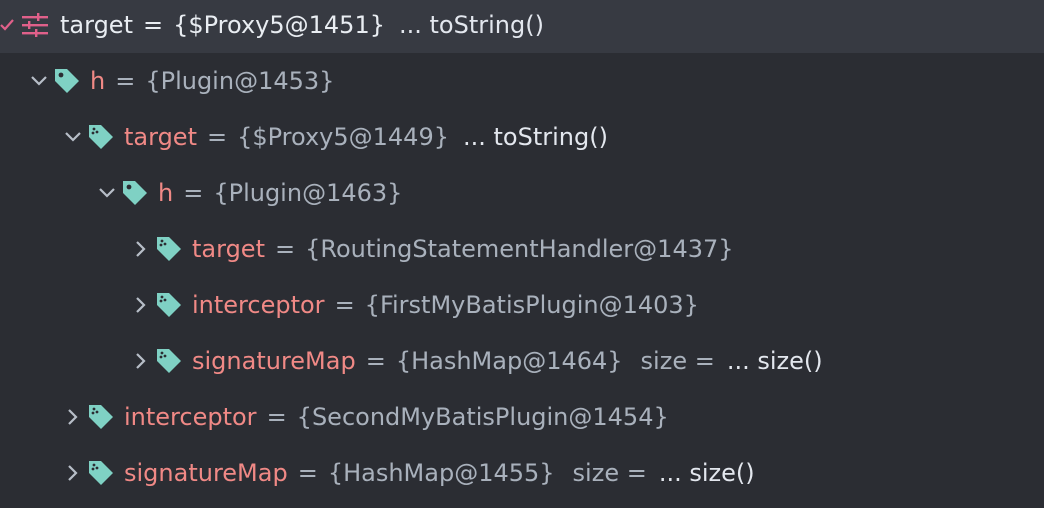 This screenshot has width=1044, height=508. What do you see at coordinates (522, 193) in the screenshot?
I see `tree-row: h = {Plugin@1463}` at bounding box center [522, 193].